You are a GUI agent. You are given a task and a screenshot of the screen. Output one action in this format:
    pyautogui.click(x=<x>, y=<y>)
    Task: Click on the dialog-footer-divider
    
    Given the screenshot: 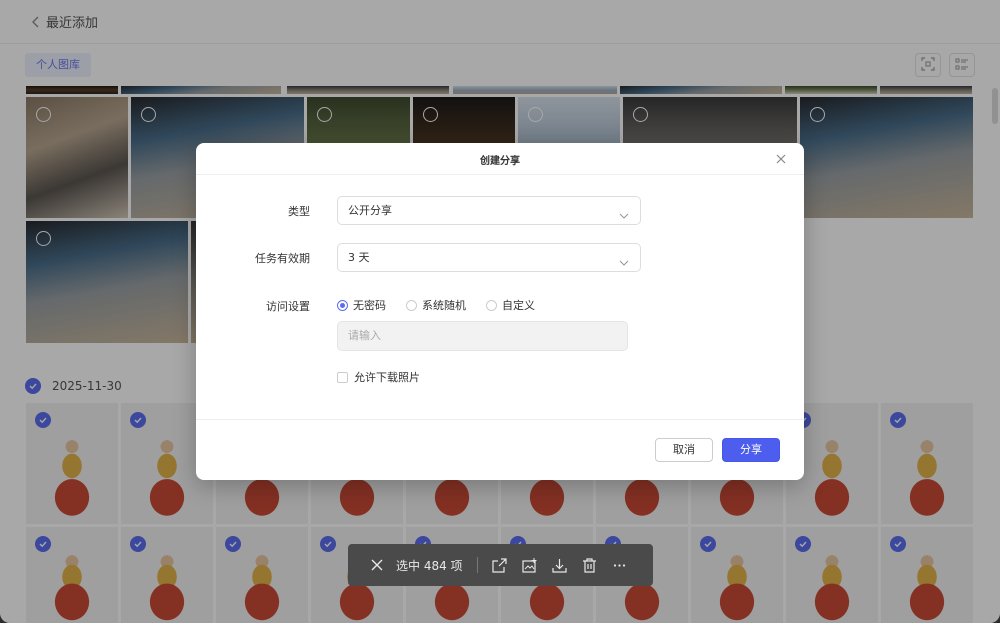 What is the action you would take?
    pyautogui.click(x=500, y=419)
    